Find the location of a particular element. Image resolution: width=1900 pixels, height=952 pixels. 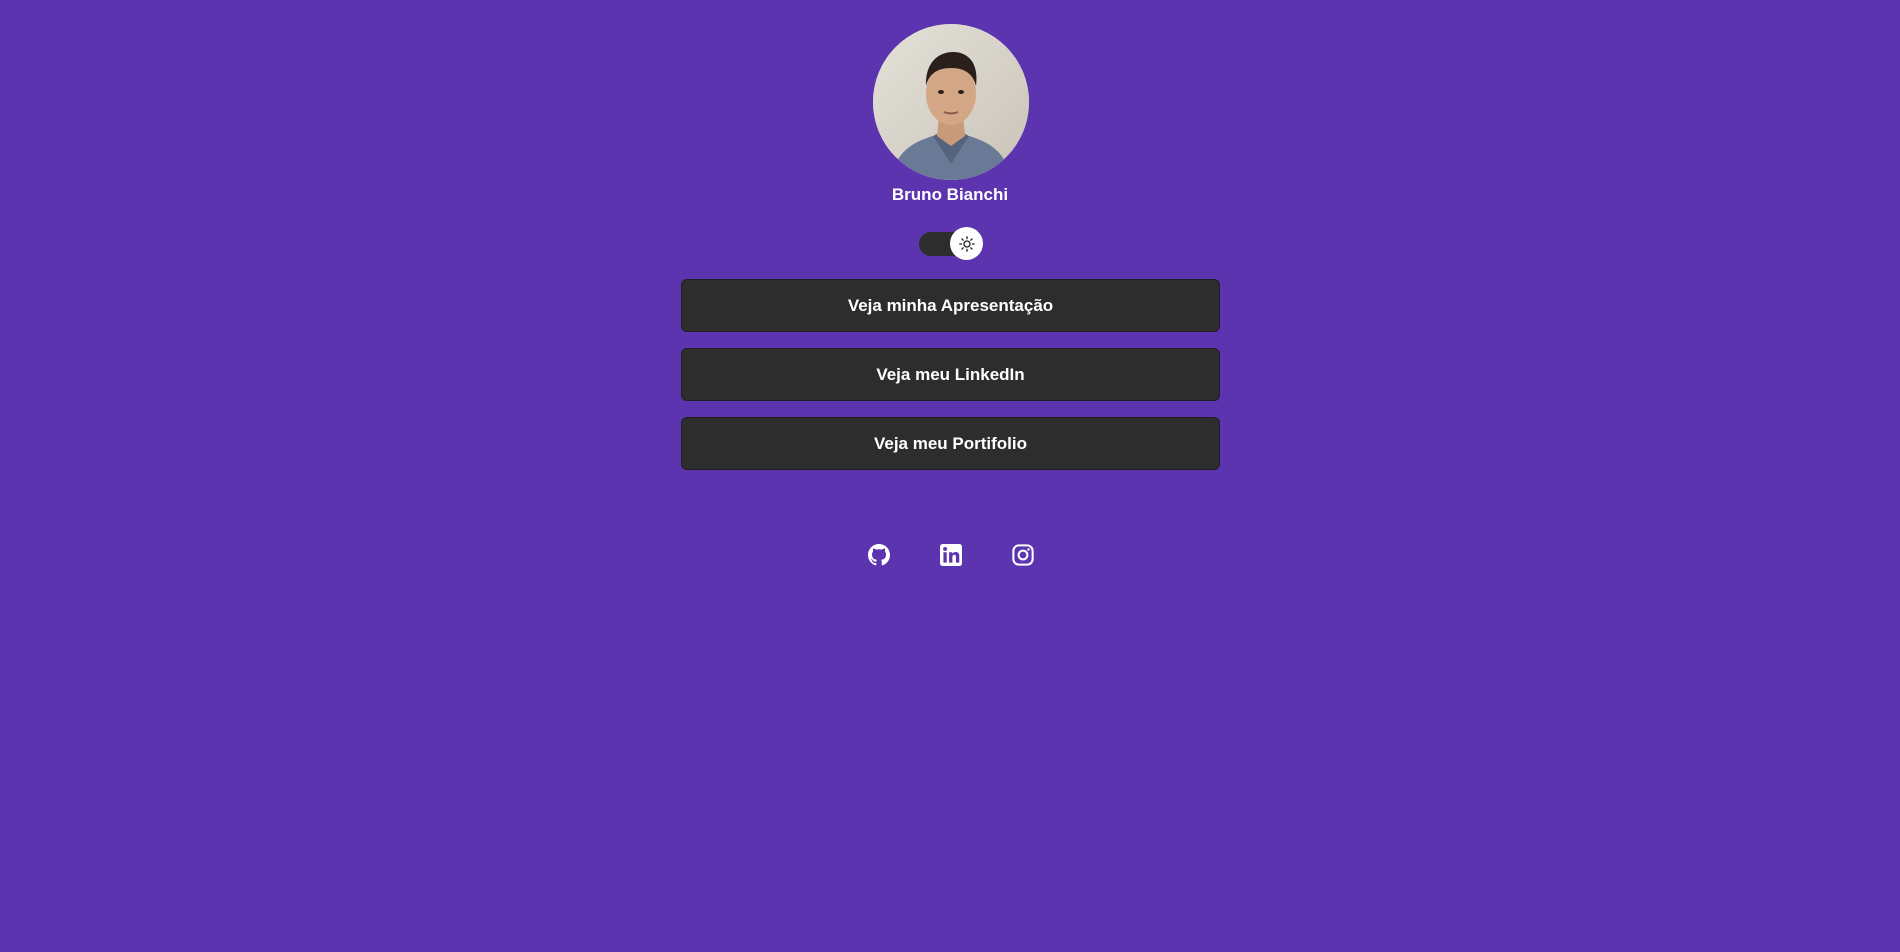

sun-icon is located at coordinates (966, 243).